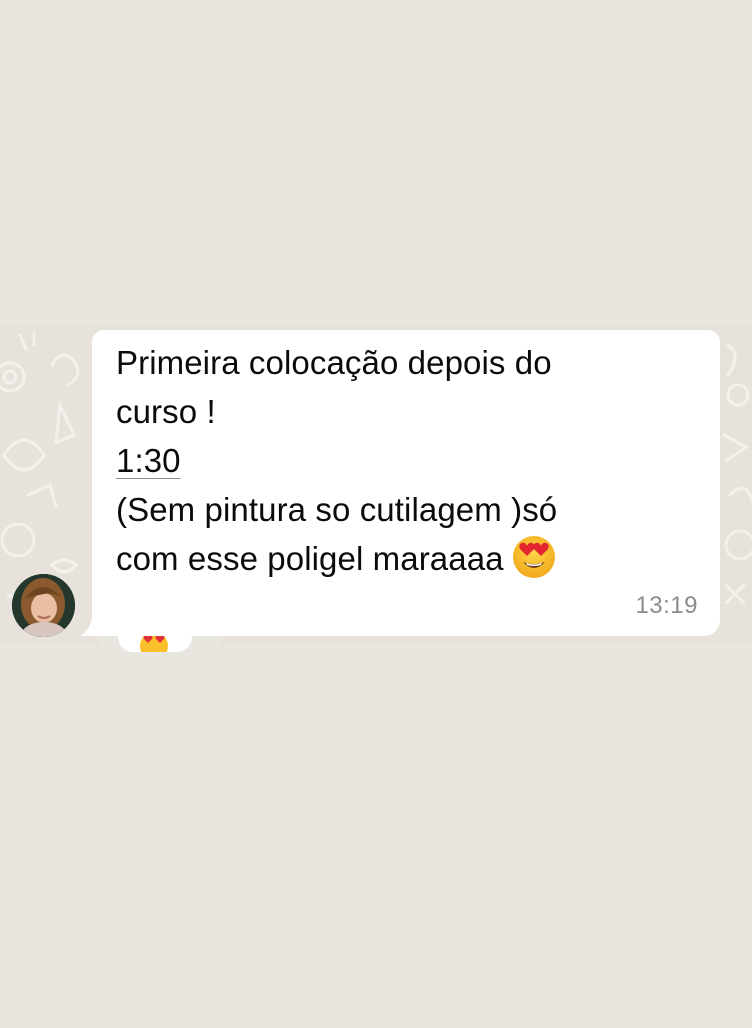  I want to click on message-line: com esse poligel maraaaa, so click(310, 558).